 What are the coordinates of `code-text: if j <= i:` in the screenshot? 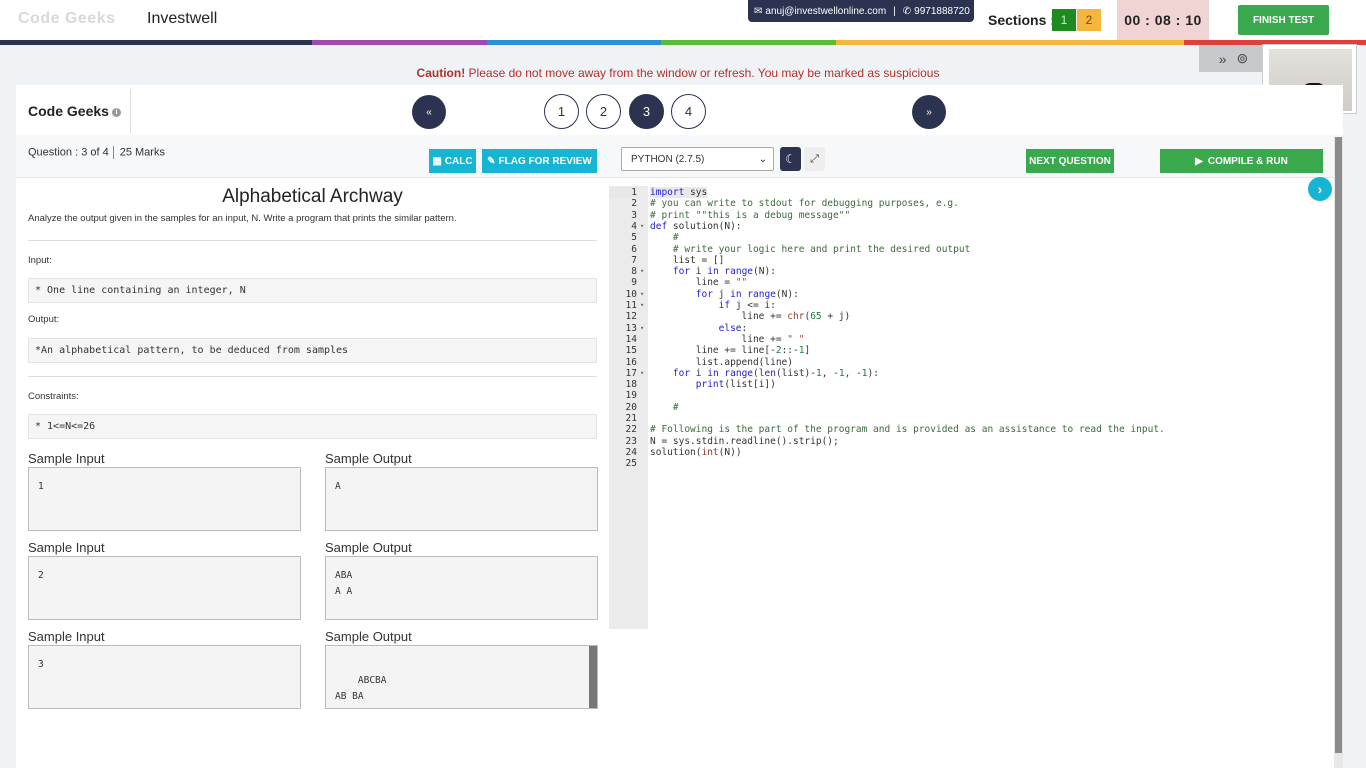 It's located at (747, 305).